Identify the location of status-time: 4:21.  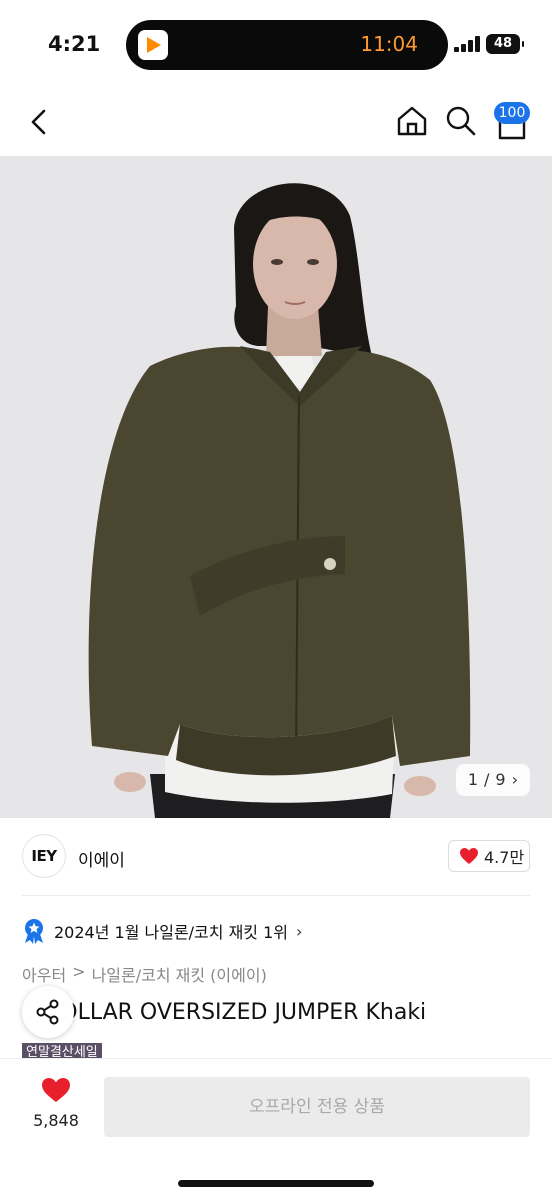
(74, 44).